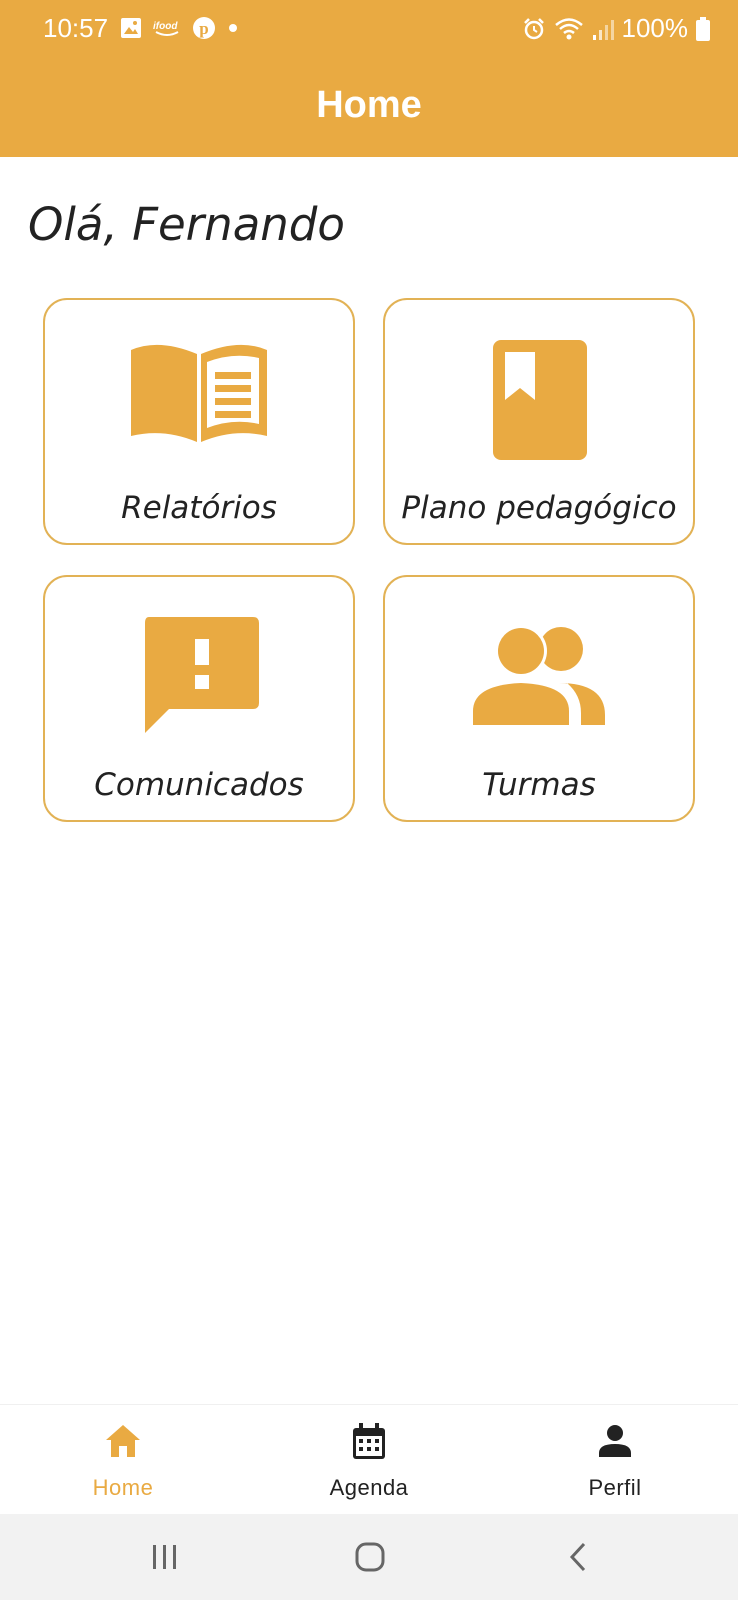  What do you see at coordinates (199, 508) in the screenshot?
I see `card-label-relatorios: Relatórios` at bounding box center [199, 508].